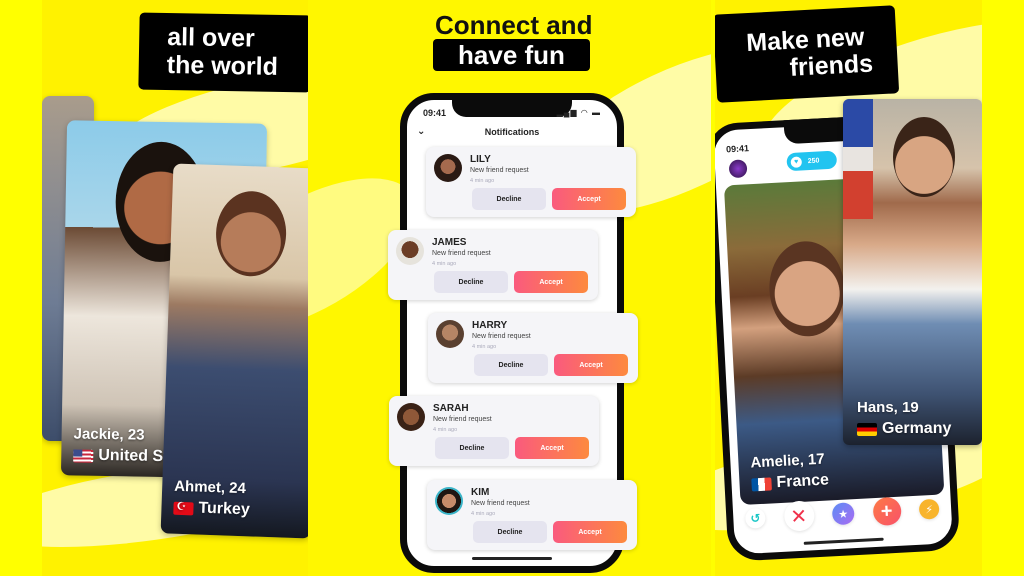 This screenshot has width=1024, height=576. I want to click on profile-caption: Amelie, 17 France, so click(789, 471).